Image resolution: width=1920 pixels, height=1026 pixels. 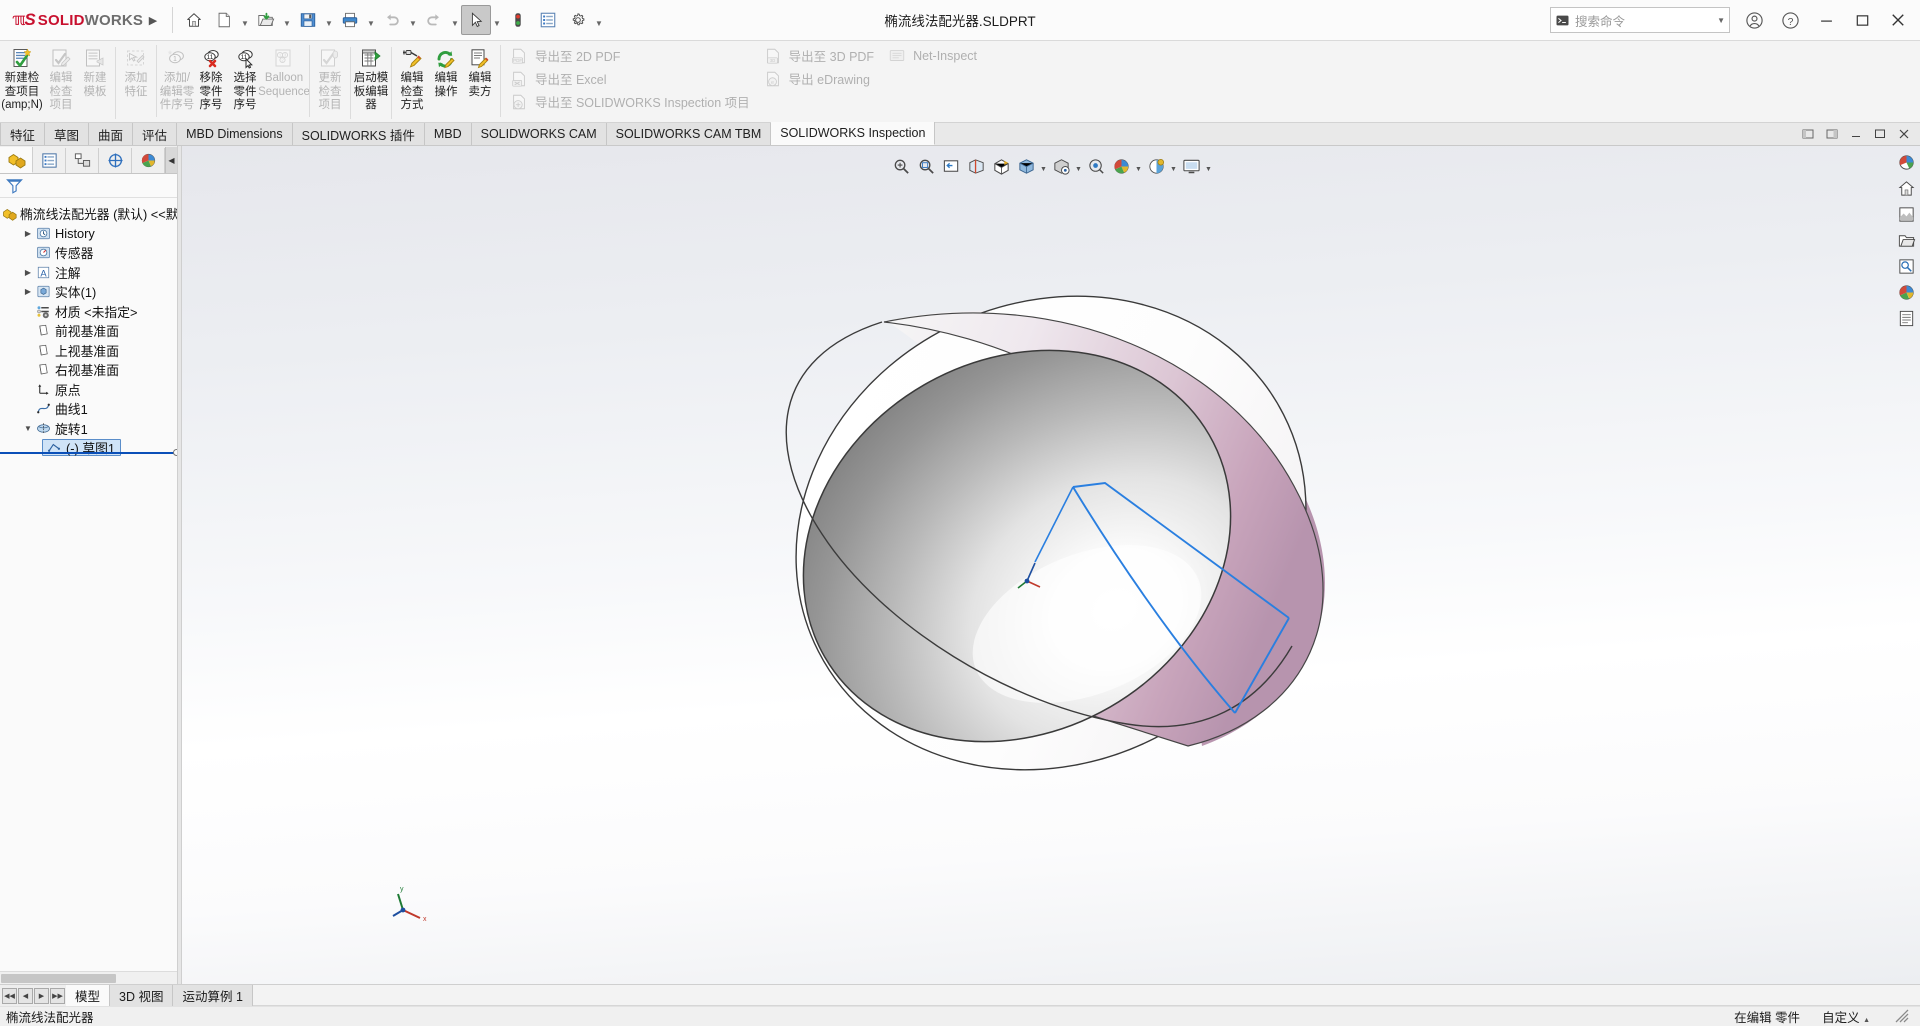 I want to click on custom-properties-button, so click(x=1906, y=318).